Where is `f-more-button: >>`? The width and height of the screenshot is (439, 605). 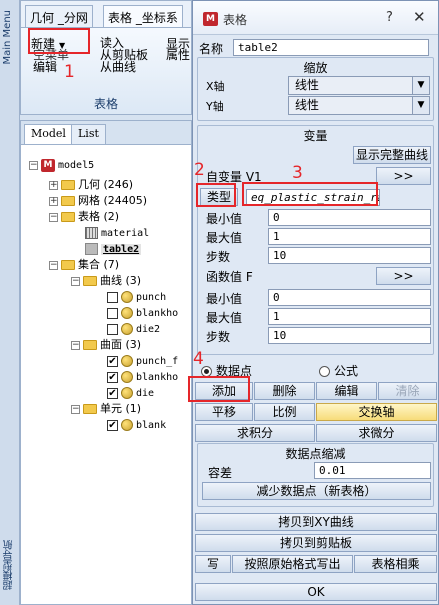 f-more-button: >> is located at coordinates (403, 276).